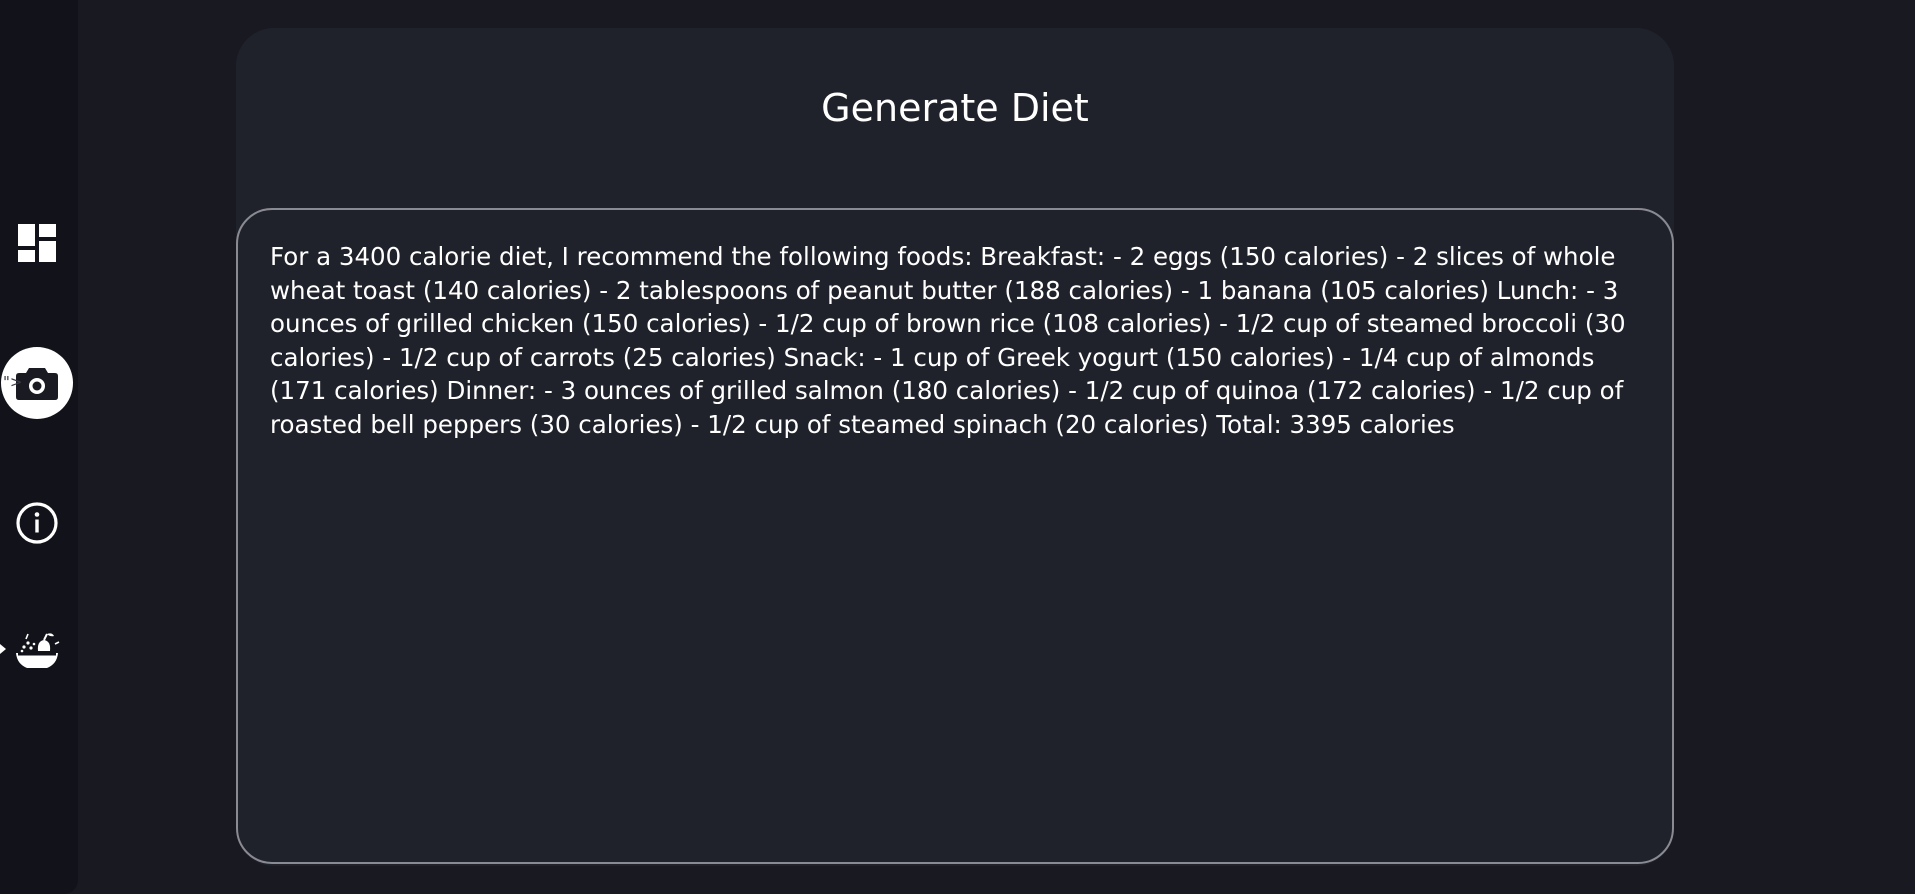 The image size is (1915, 894). I want to click on sidebar-item-diet, so click(37, 651).